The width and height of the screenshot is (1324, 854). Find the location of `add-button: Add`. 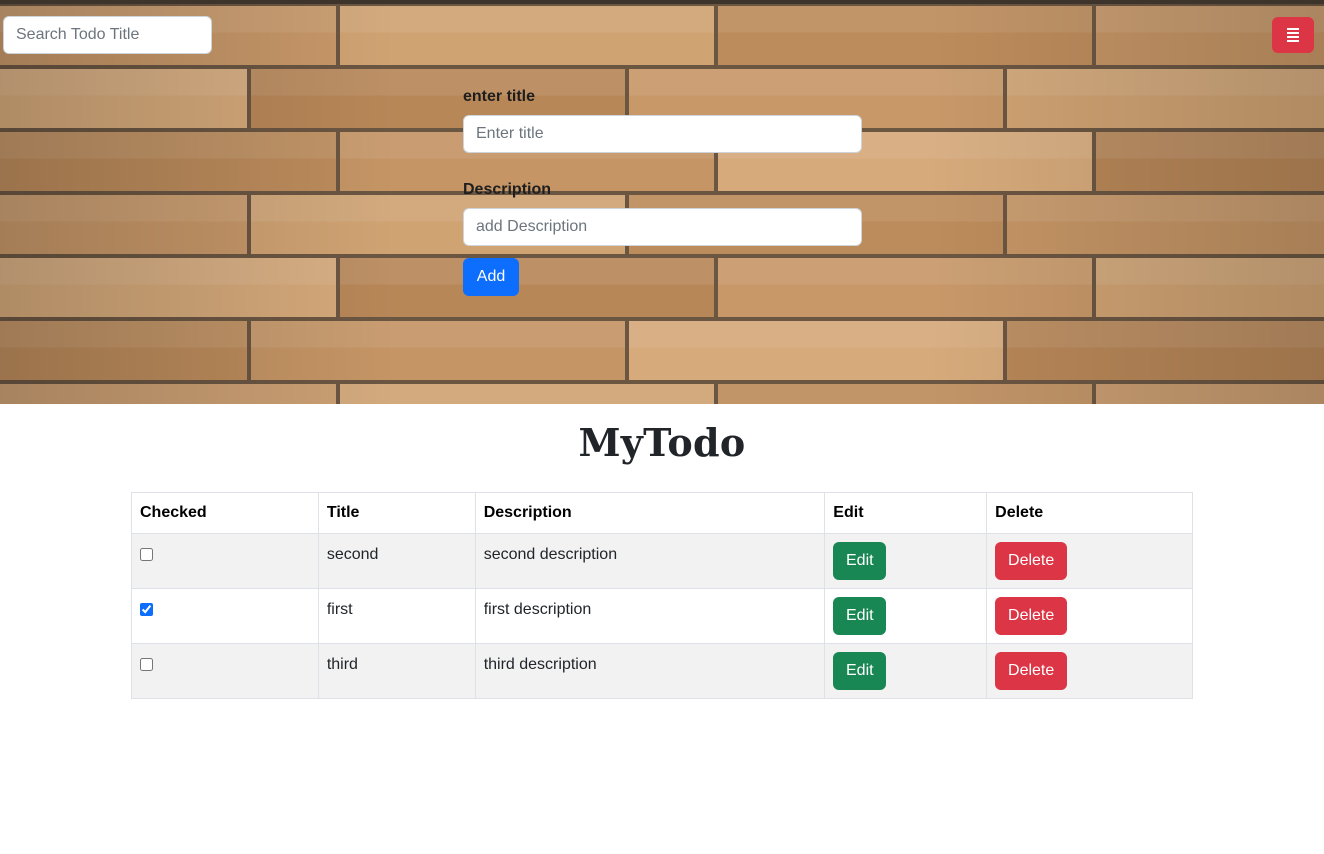

add-button: Add is located at coordinates (491, 277).